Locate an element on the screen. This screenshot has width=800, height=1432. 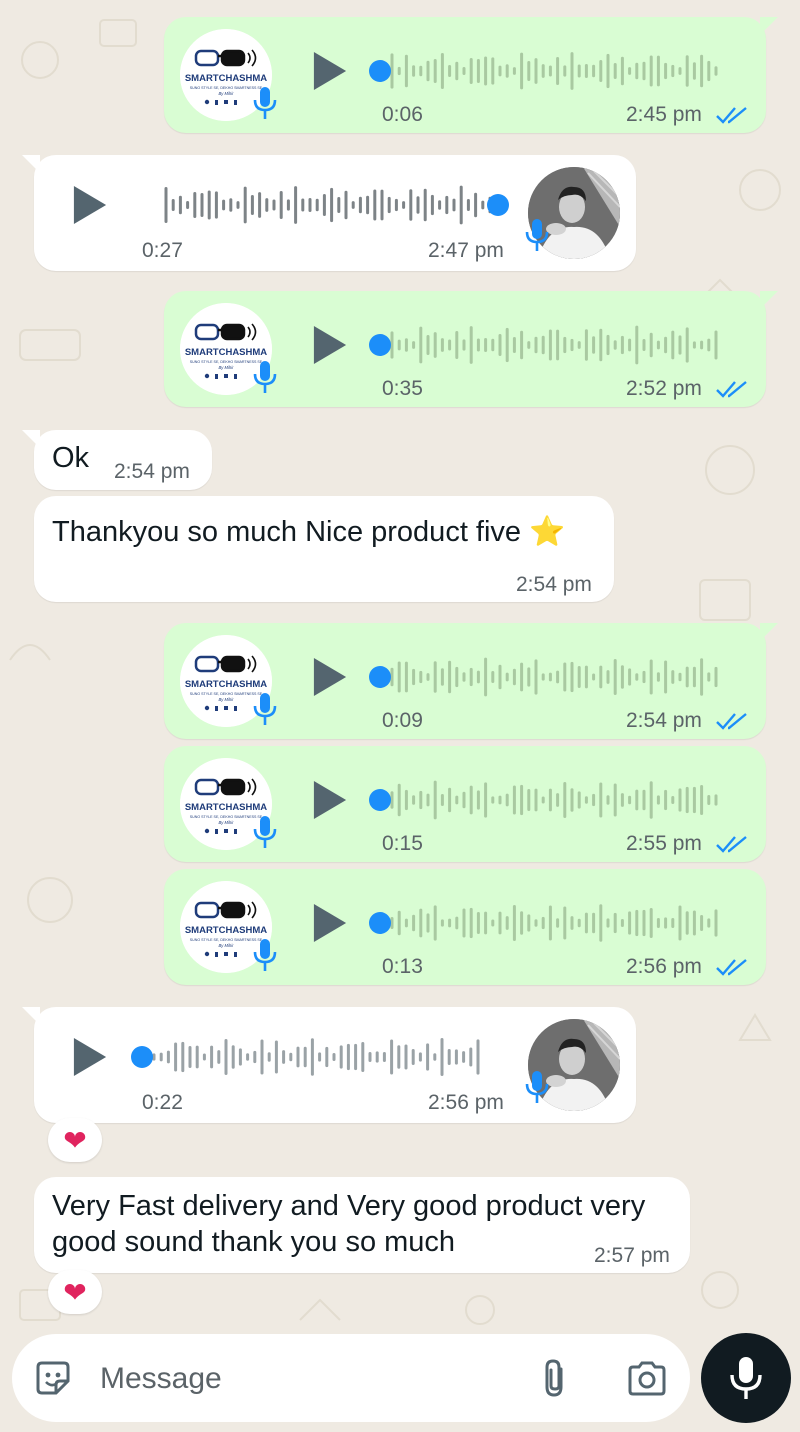
voice-duration: 0:35 is located at coordinates (402, 388).